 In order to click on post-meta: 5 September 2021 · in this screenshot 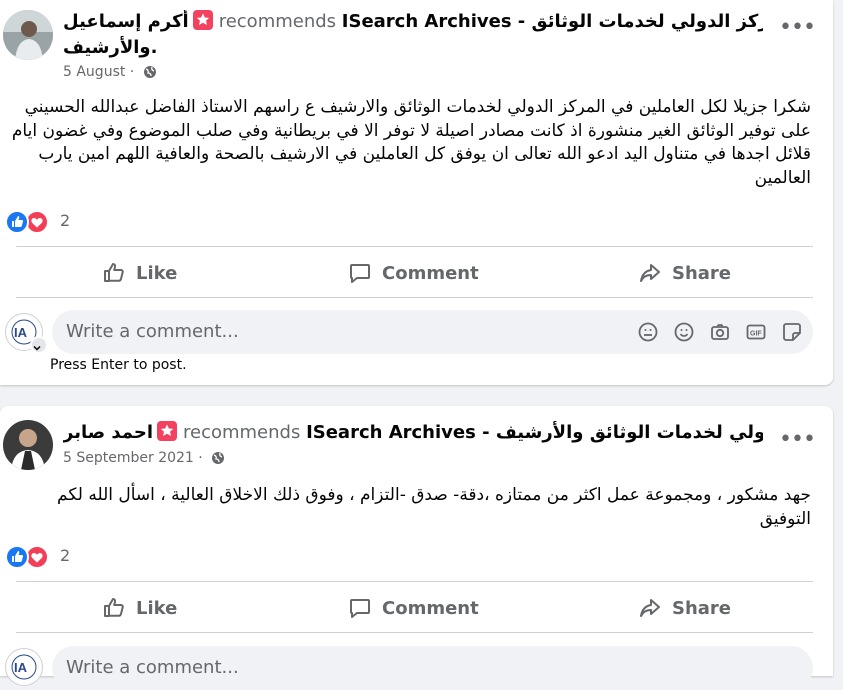, I will do `click(144, 459)`.